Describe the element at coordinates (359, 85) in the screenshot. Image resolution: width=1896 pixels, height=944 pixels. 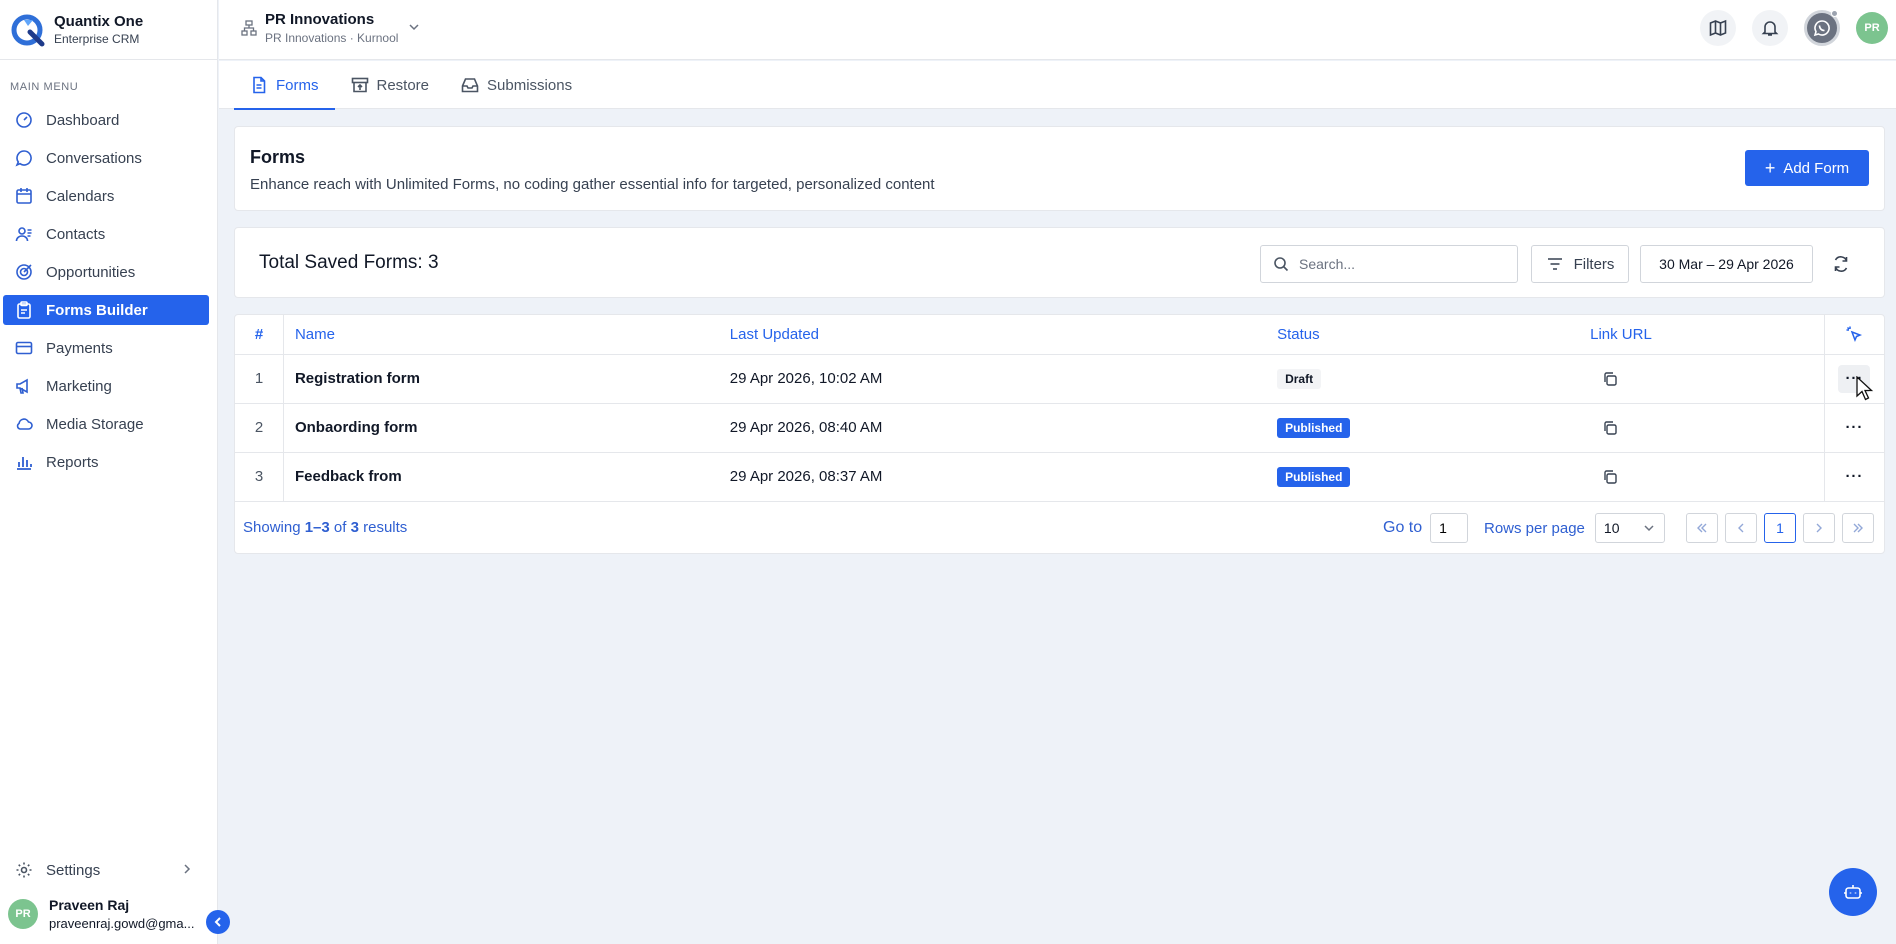
I see `archive-icon` at that location.